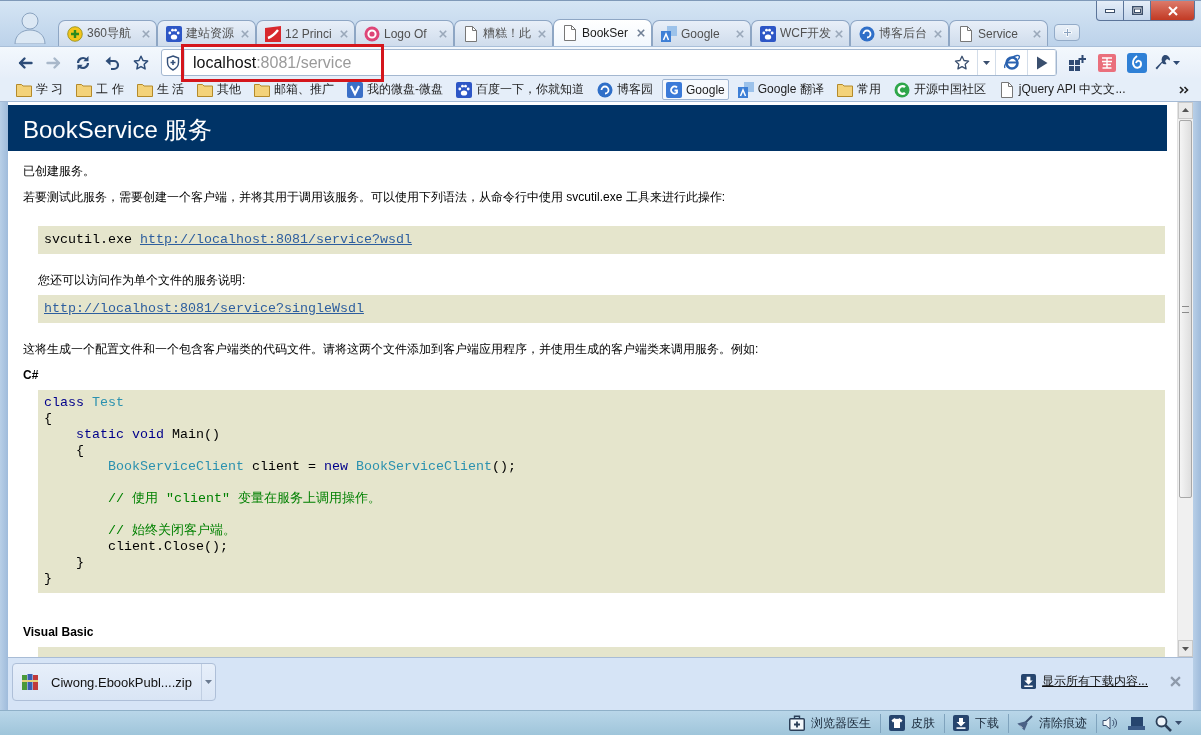  Describe the element at coordinates (88, 239) in the screenshot. I see `command-text: svcutil.exe` at that location.